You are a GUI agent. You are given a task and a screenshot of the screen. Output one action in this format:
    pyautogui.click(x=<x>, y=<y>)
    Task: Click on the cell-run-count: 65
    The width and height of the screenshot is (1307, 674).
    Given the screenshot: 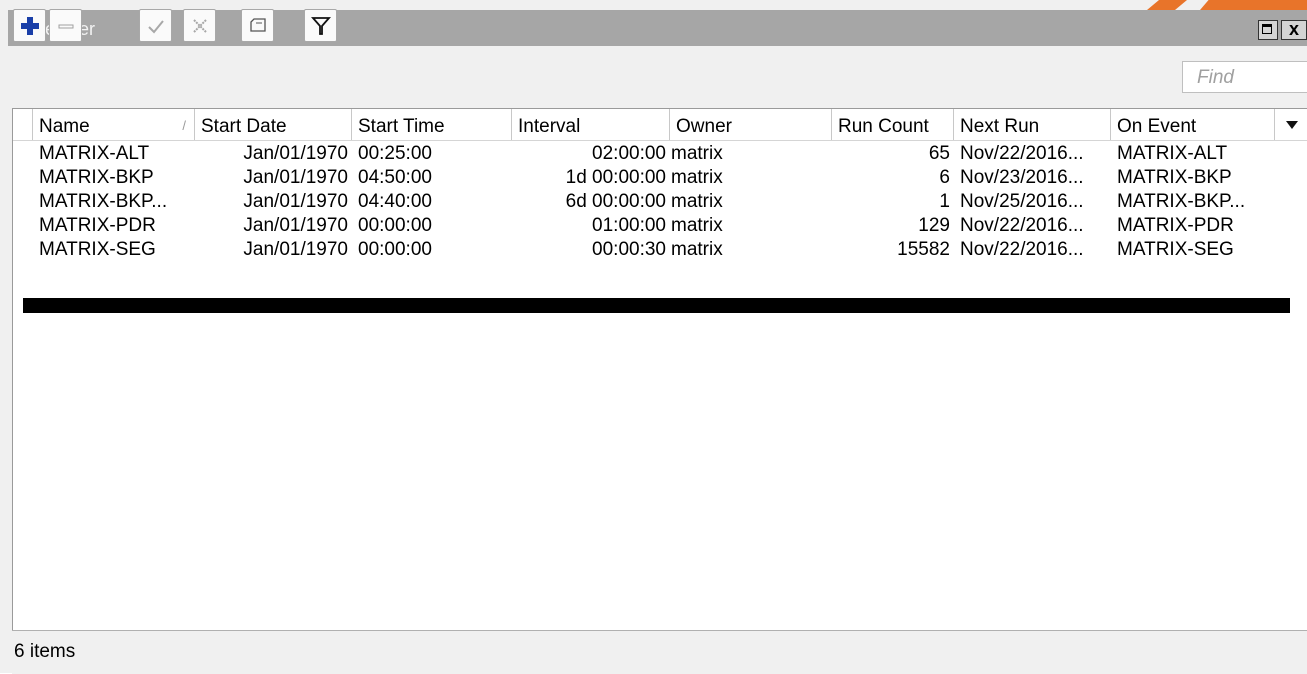 What is the action you would take?
    pyautogui.click(x=939, y=153)
    